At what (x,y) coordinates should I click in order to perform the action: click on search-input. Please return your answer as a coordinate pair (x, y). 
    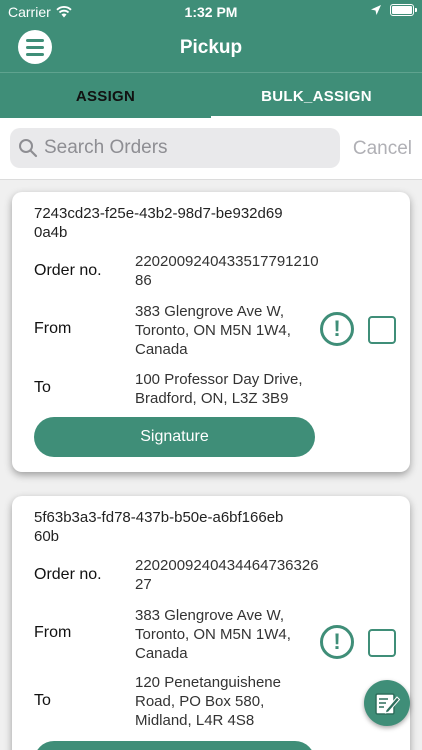
    Looking at the image, I should click on (184, 148).